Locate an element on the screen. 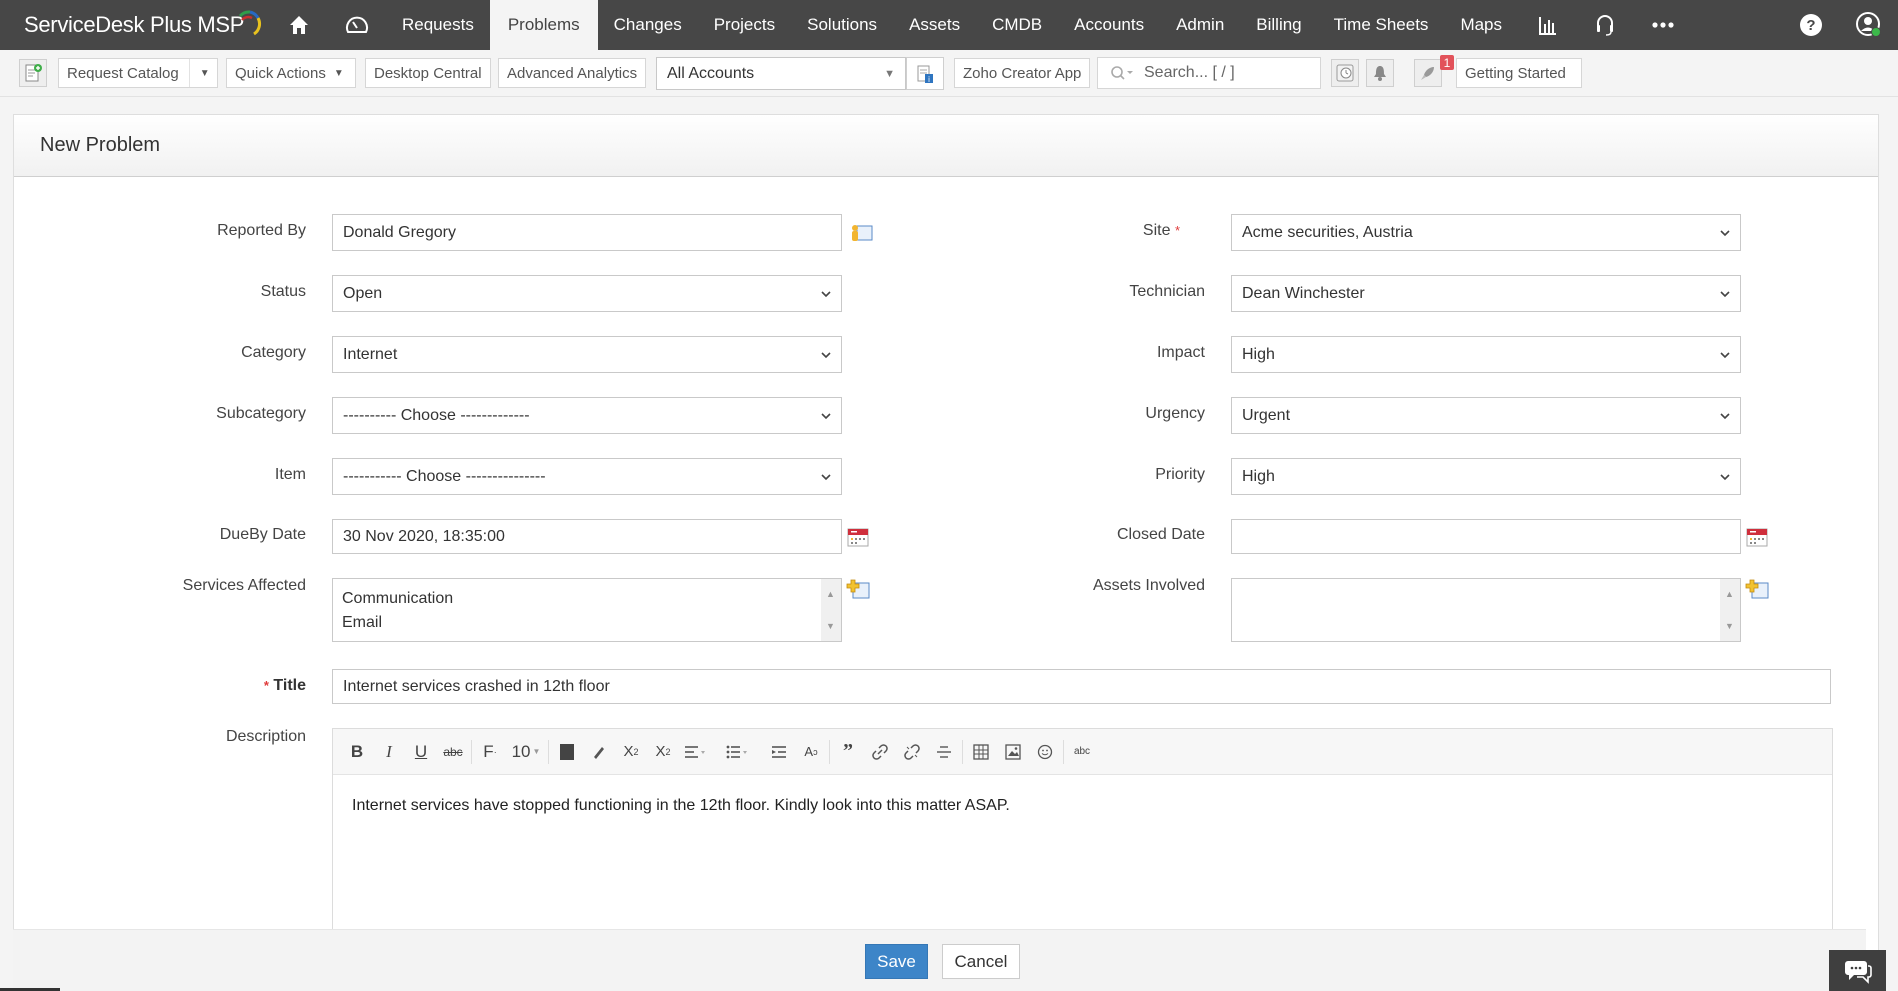 Image resolution: width=1898 pixels, height=991 pixels. nav-maps: Maps is located at coordinates (1481, 25).